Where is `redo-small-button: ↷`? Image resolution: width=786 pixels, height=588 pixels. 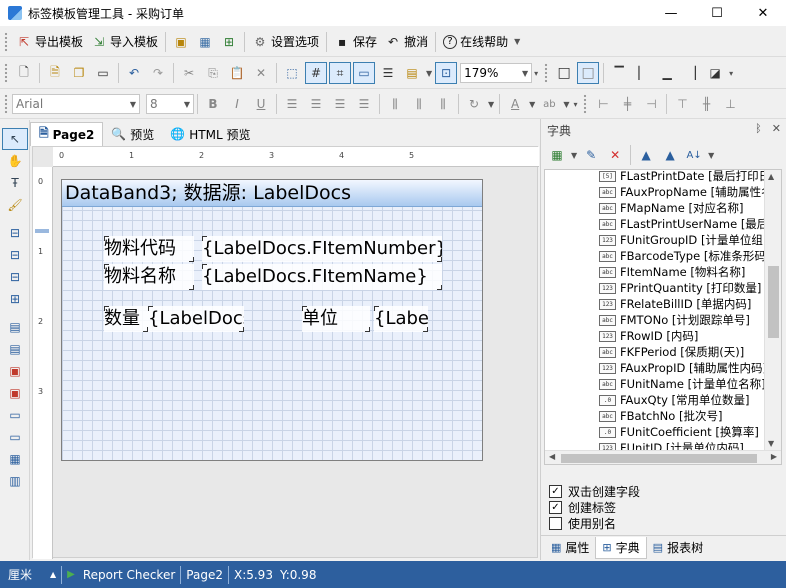 redo-small-button: ↷ is located at coordinates (158, 73).